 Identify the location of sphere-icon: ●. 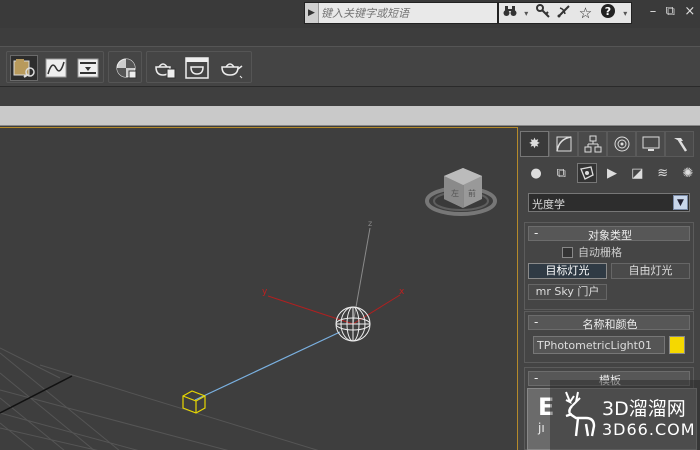
(536, 173).